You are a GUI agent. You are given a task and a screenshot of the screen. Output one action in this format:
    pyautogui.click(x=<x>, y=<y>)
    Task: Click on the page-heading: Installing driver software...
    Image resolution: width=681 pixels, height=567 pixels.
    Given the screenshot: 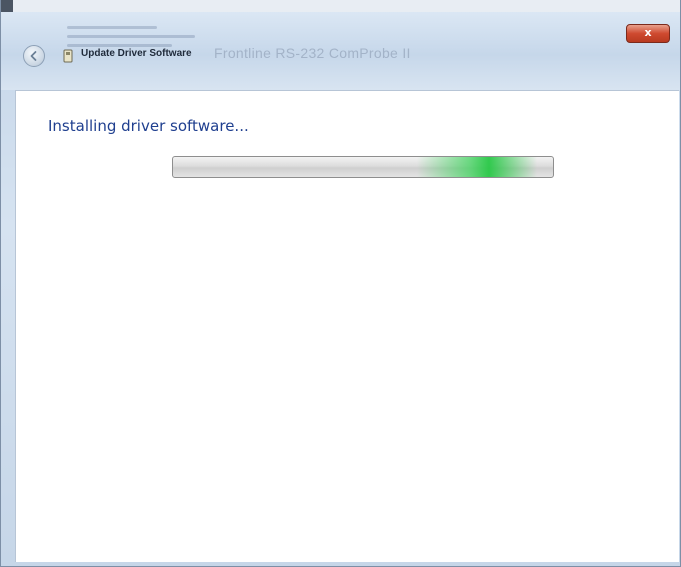 What is the action you would take?
    pyautogui.click(x=148, y=126)
    